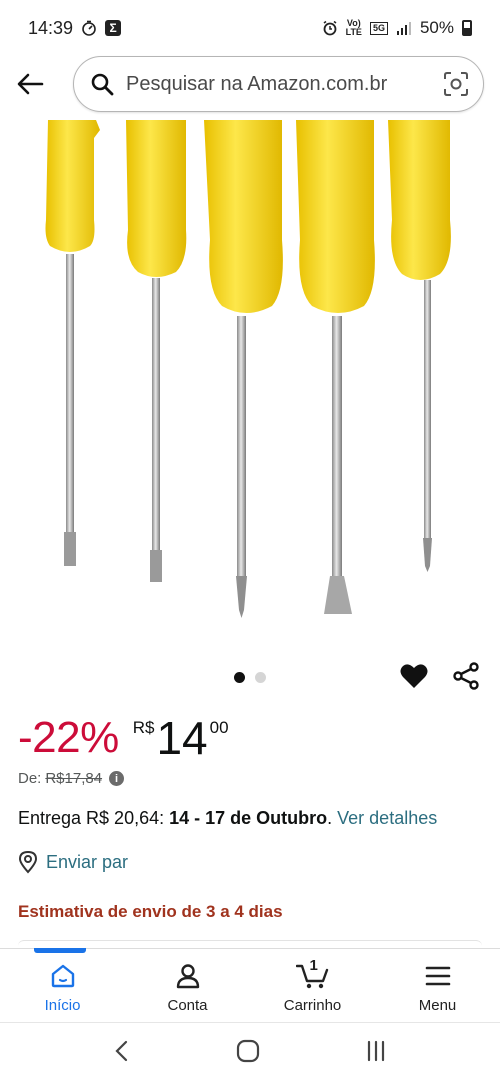 This screenshot has width=500, height=1083. What do you see at coordinates (187, 1005) in the screenshot?
I see `nav-label-account: Conta` at bounding box center [187, 1005].